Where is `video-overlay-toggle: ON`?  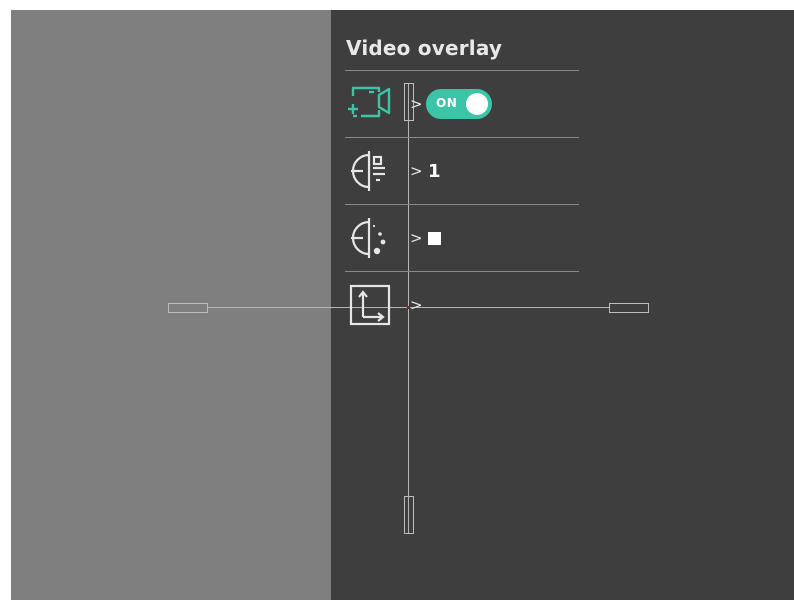
video-overlay-toggle: ON is located at coordinates (459, 104).